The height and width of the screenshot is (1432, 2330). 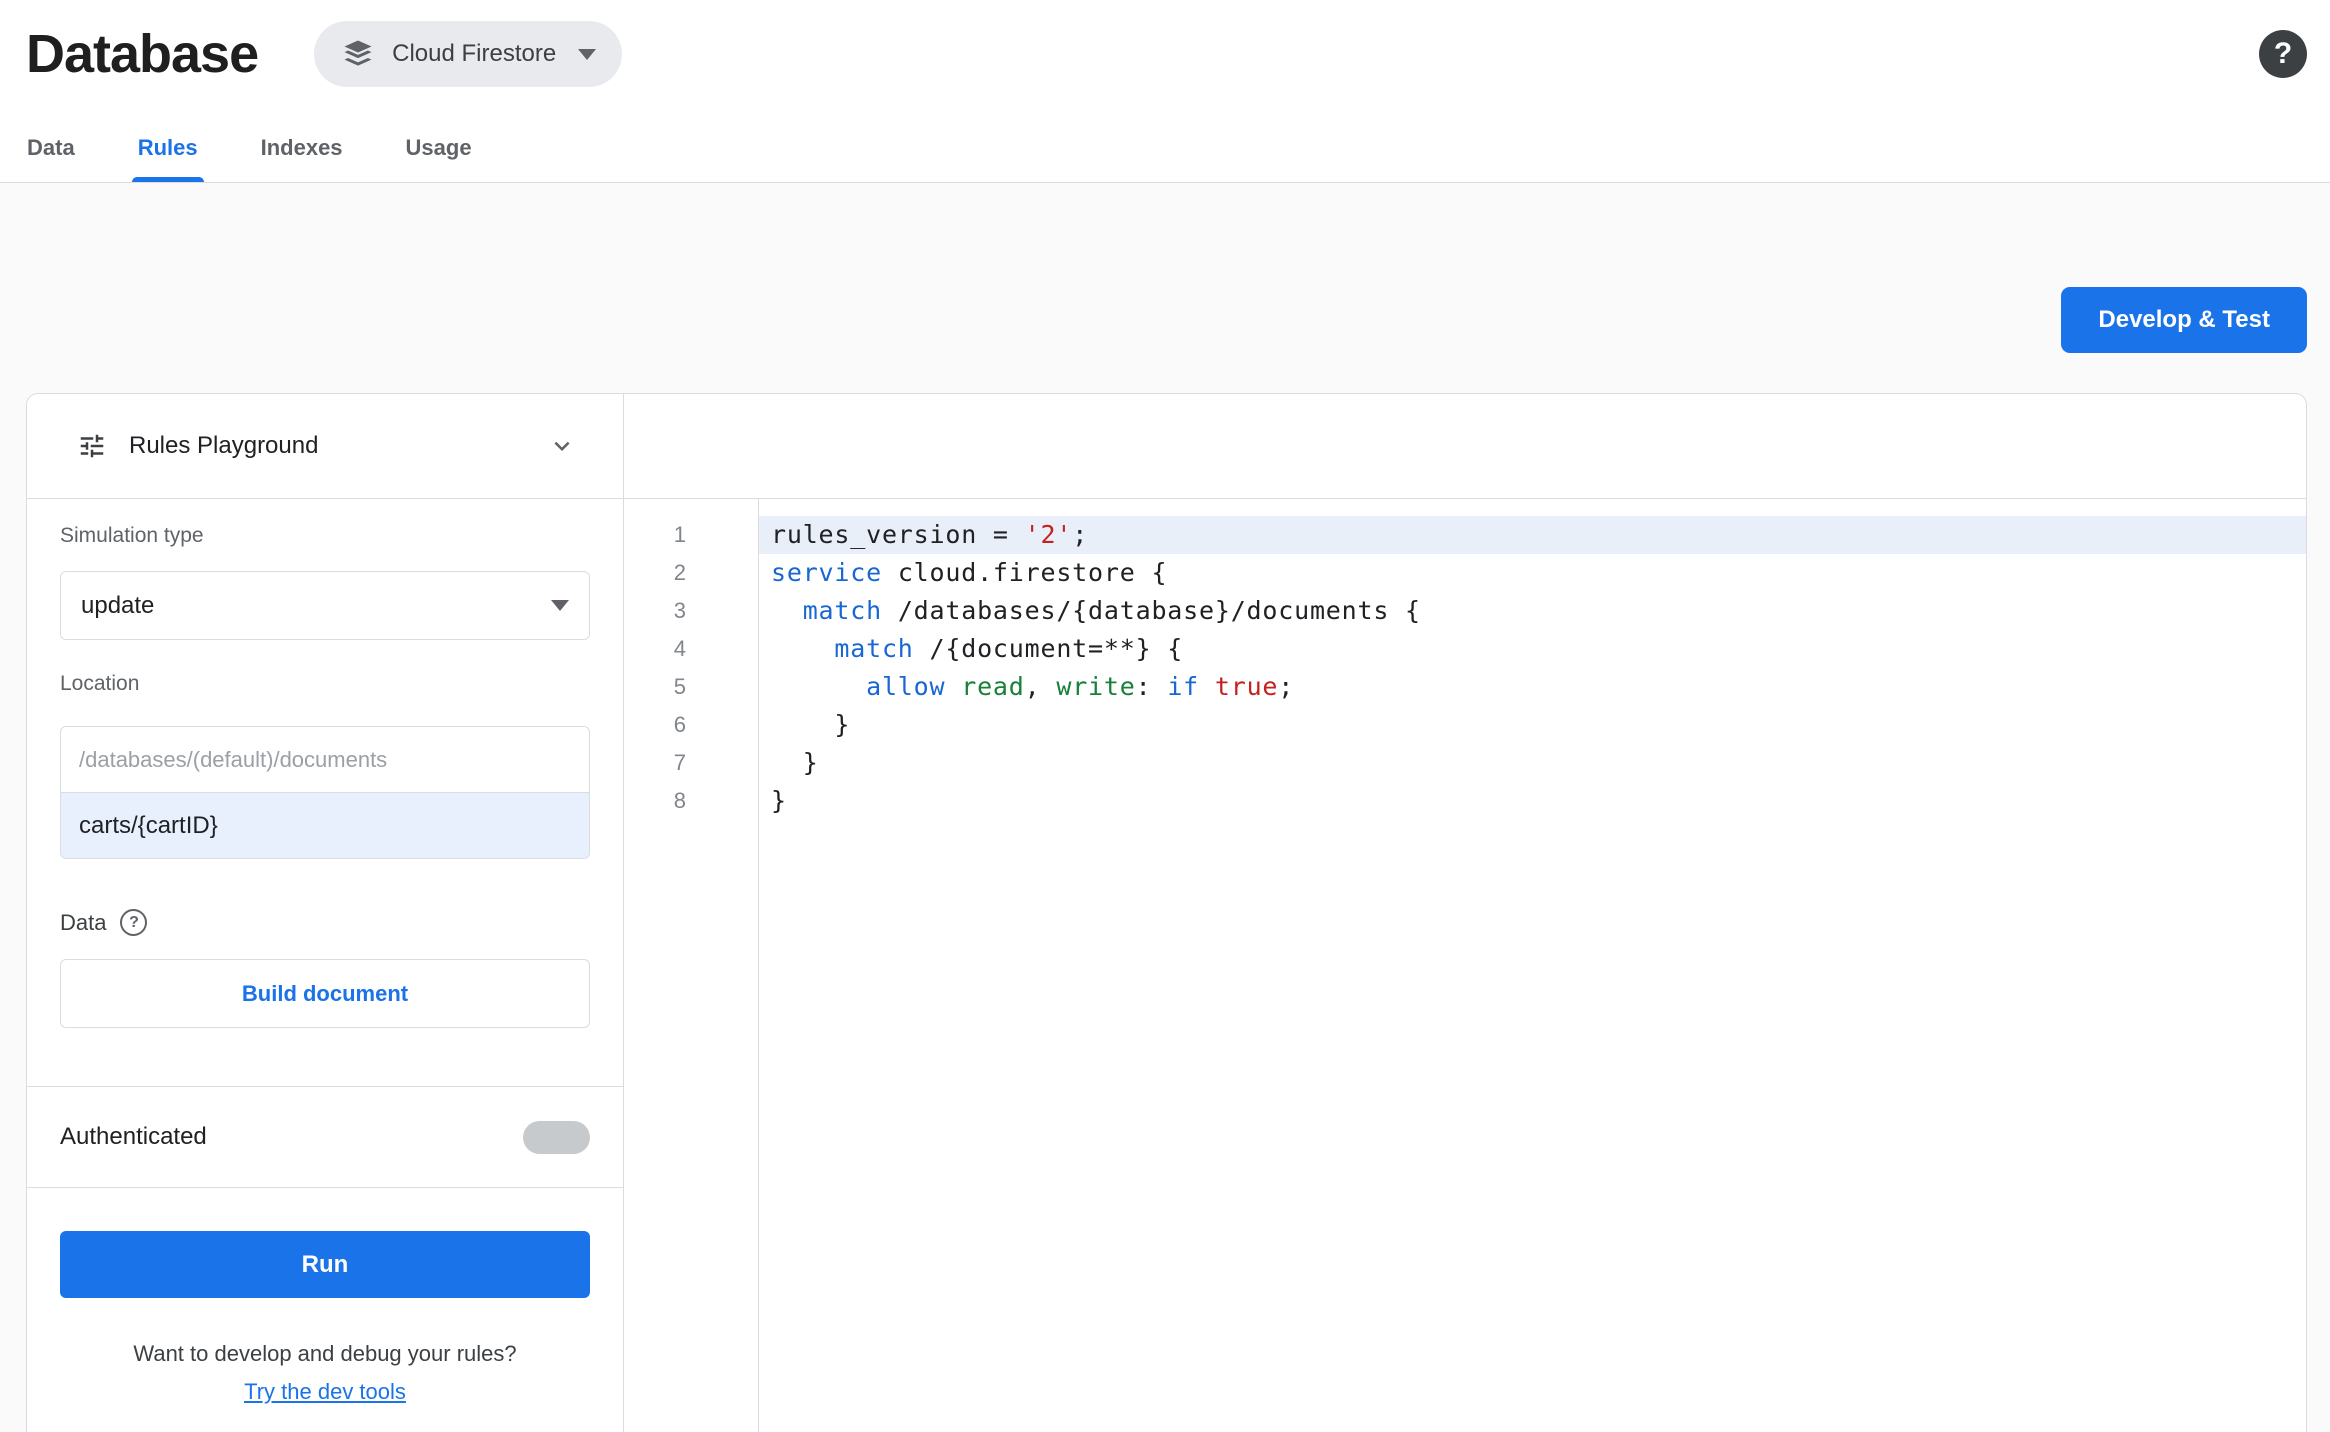 I want to click on code-token: rules_version =, so click(x=898, y=534).